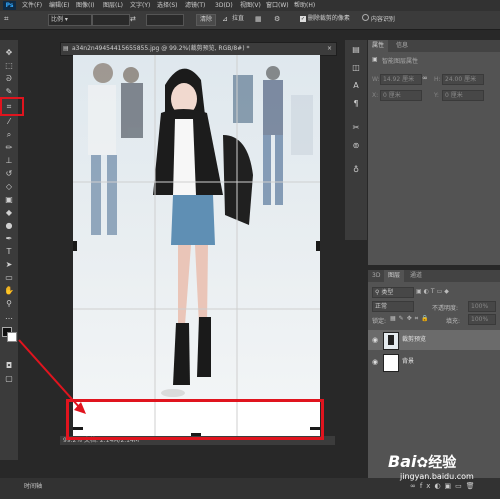  Describe the element at coordinates (416, 276) in the screenshot. I see `tab-channels: 通道` at that location.